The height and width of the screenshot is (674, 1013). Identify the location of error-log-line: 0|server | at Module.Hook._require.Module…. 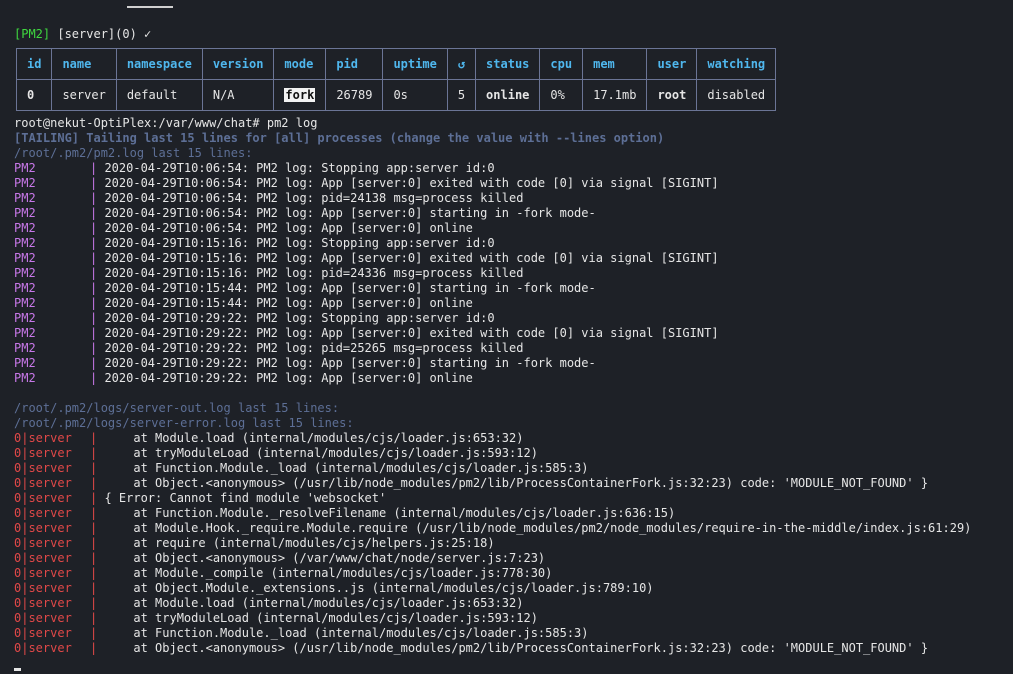
(509, 528).